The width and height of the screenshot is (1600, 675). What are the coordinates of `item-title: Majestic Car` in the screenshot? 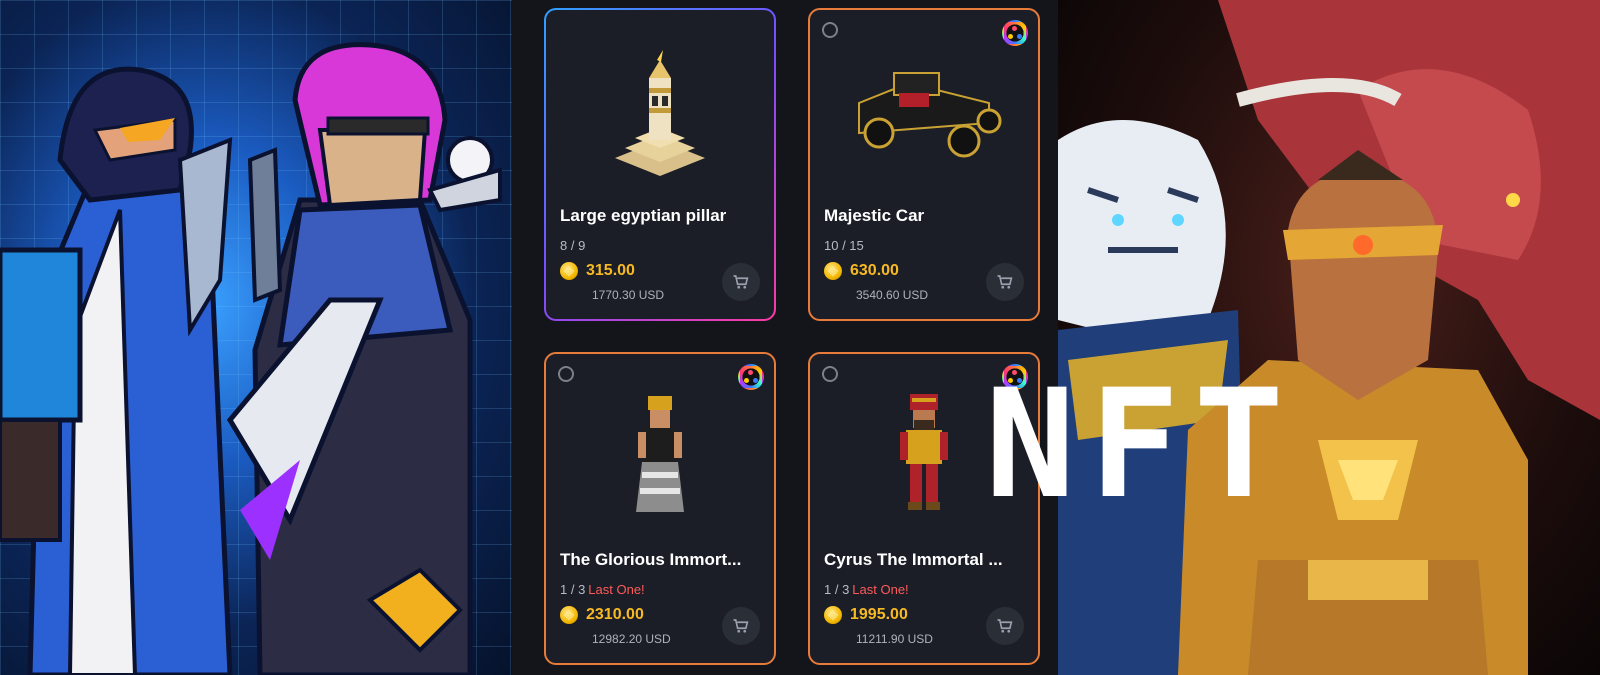 It's located at (929, 216).